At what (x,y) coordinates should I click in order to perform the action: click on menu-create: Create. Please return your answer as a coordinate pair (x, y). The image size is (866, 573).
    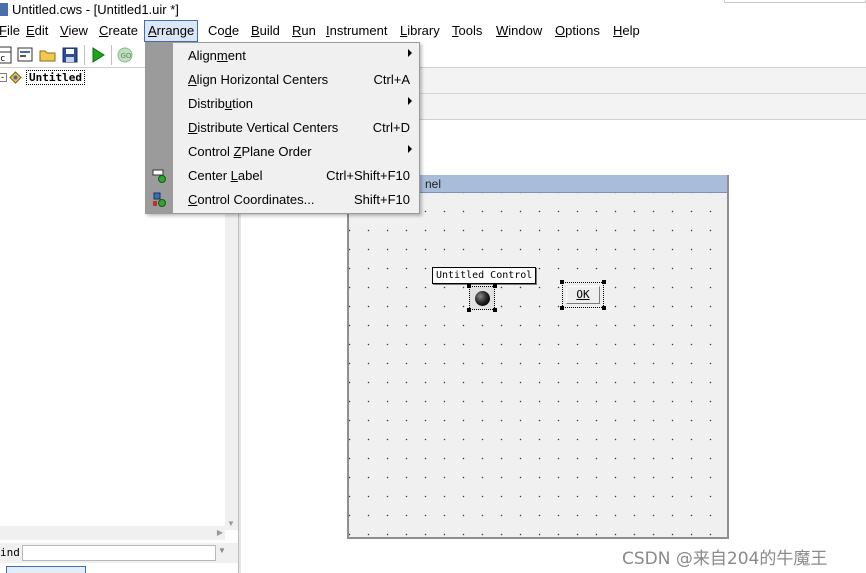
    Looking at the image, I should click on (118, 31).